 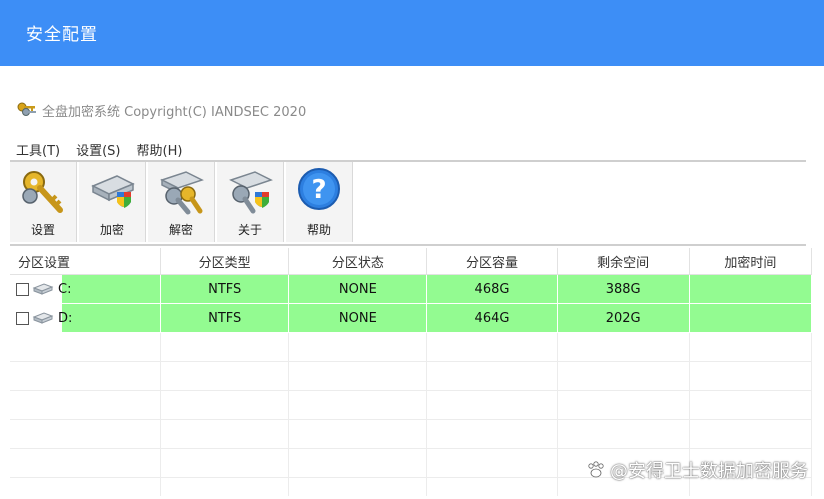 I want to click on table-row: C: NTFS NONE 468G 388G, so click(x=411, y=289).